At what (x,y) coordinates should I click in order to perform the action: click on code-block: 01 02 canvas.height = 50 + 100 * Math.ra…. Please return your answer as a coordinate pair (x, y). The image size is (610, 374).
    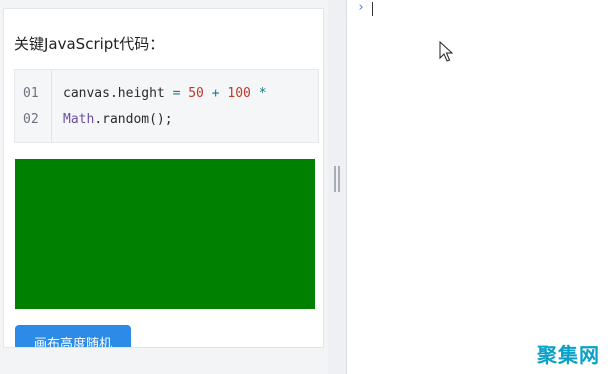
    Looking at the image, I should click on (166, 106).